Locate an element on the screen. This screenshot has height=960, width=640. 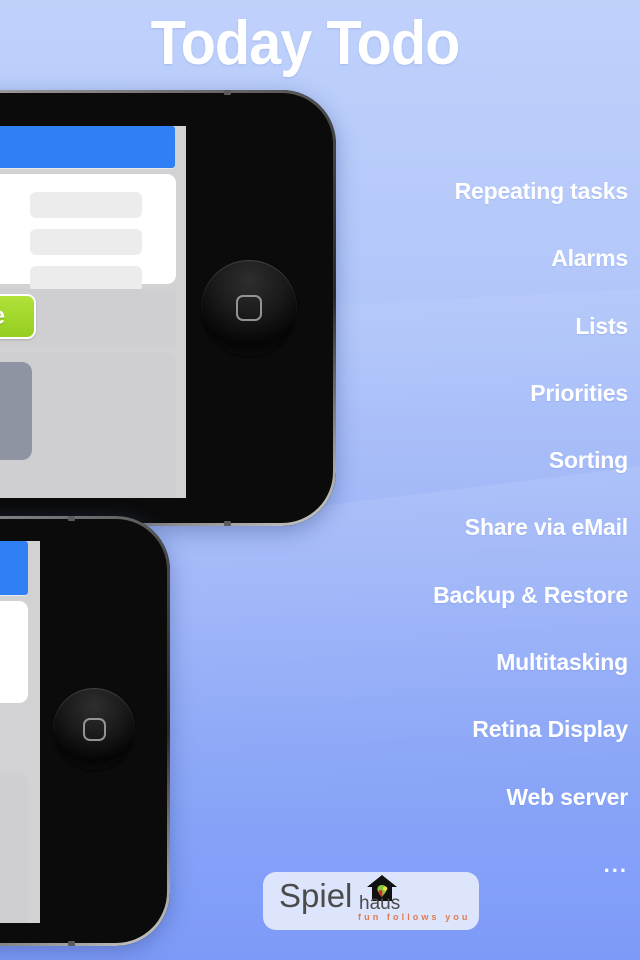
logo-subword: haus is located at coordinates (380, 903).